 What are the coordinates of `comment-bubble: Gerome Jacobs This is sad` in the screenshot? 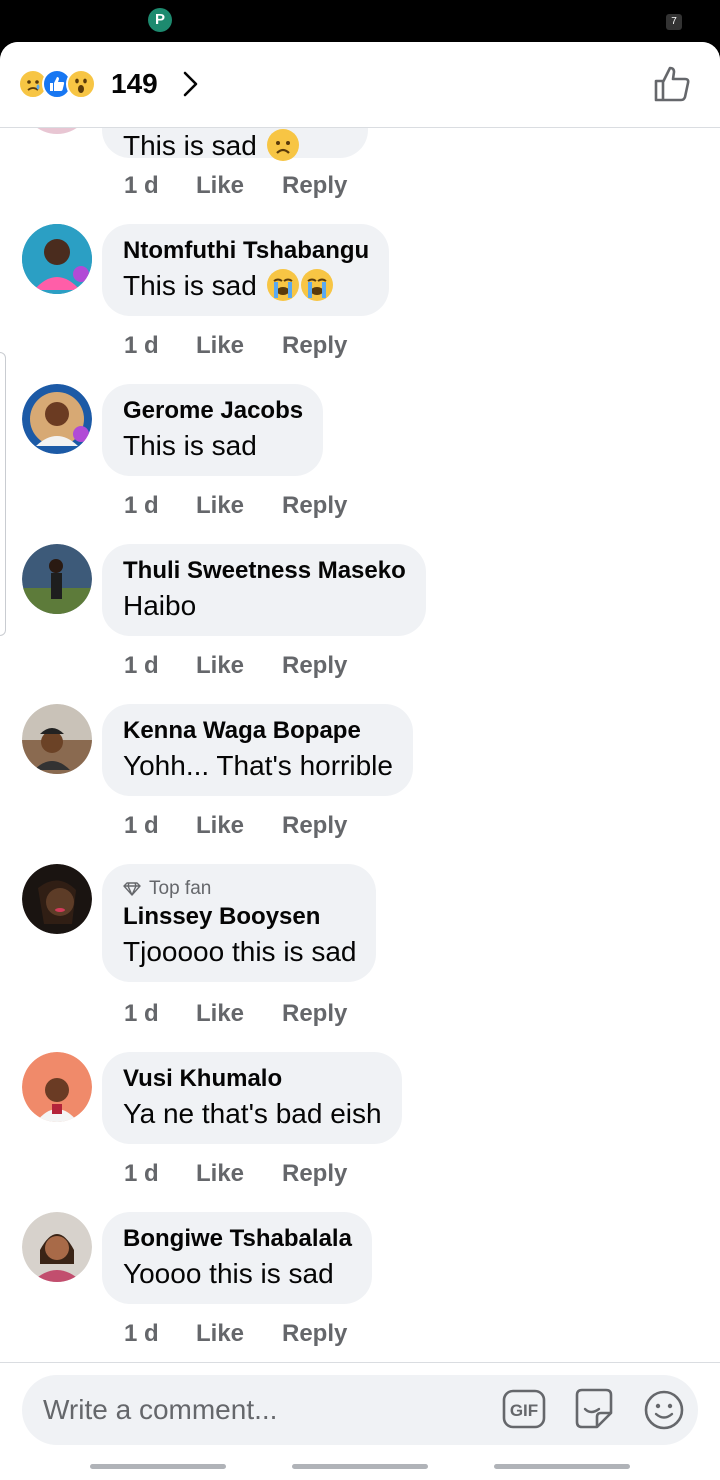 It's located at (213, 430).